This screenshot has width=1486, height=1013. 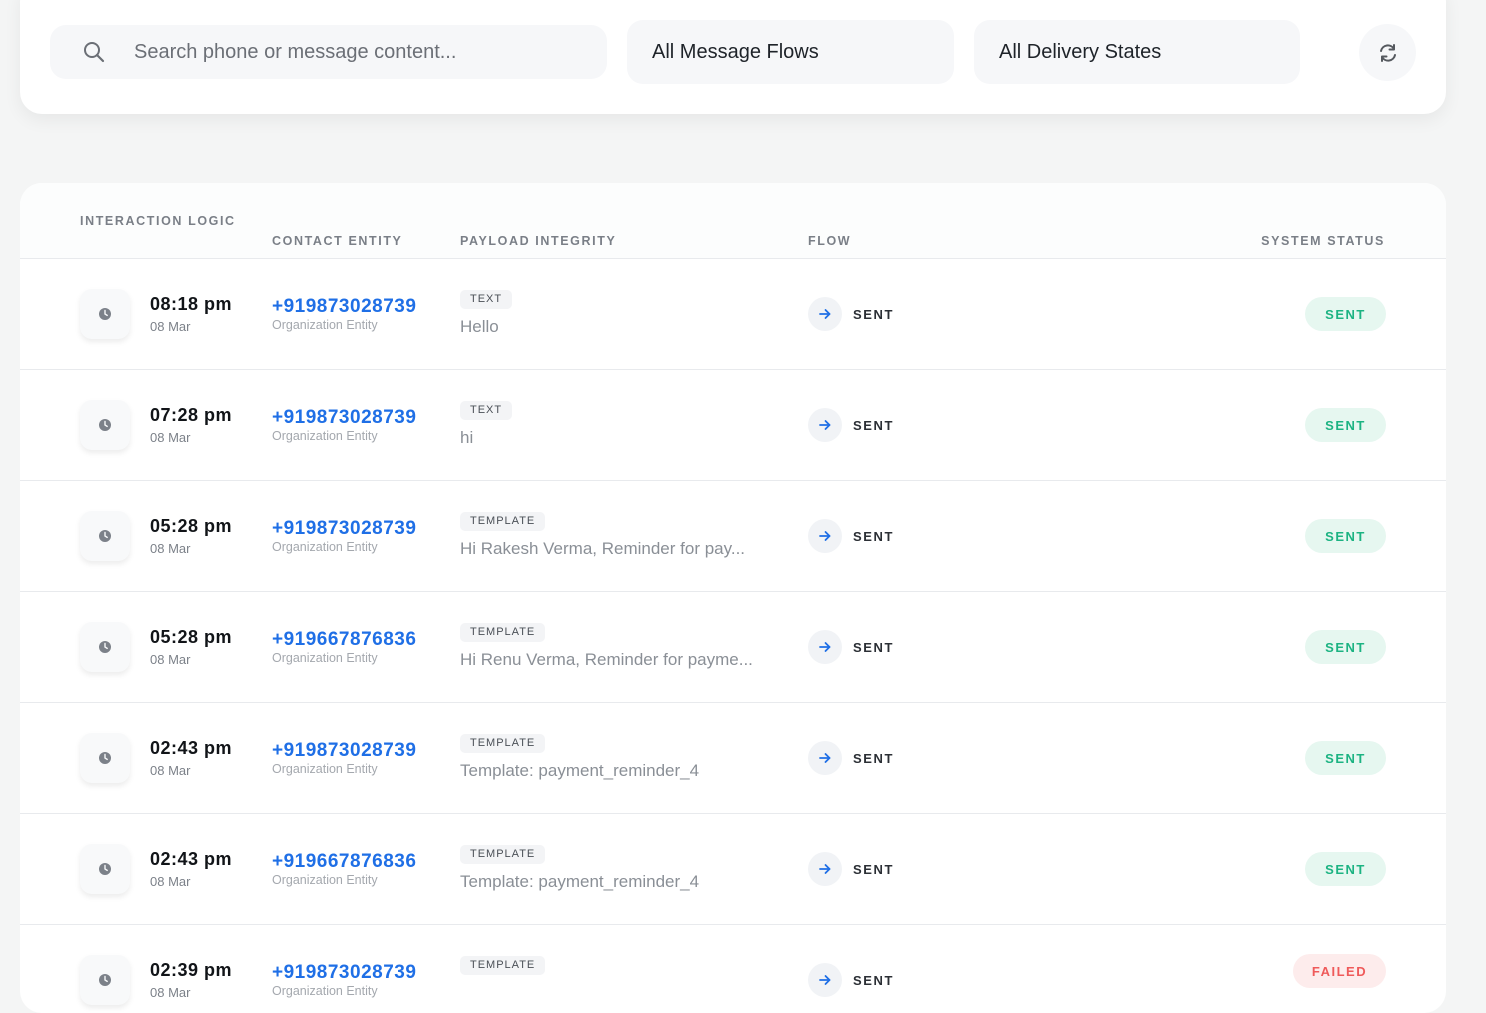 What do you see at coordinates (191, 970) in the screenshot?
I see `row-time: 02:39 pm` at bounding box center [191, 970].